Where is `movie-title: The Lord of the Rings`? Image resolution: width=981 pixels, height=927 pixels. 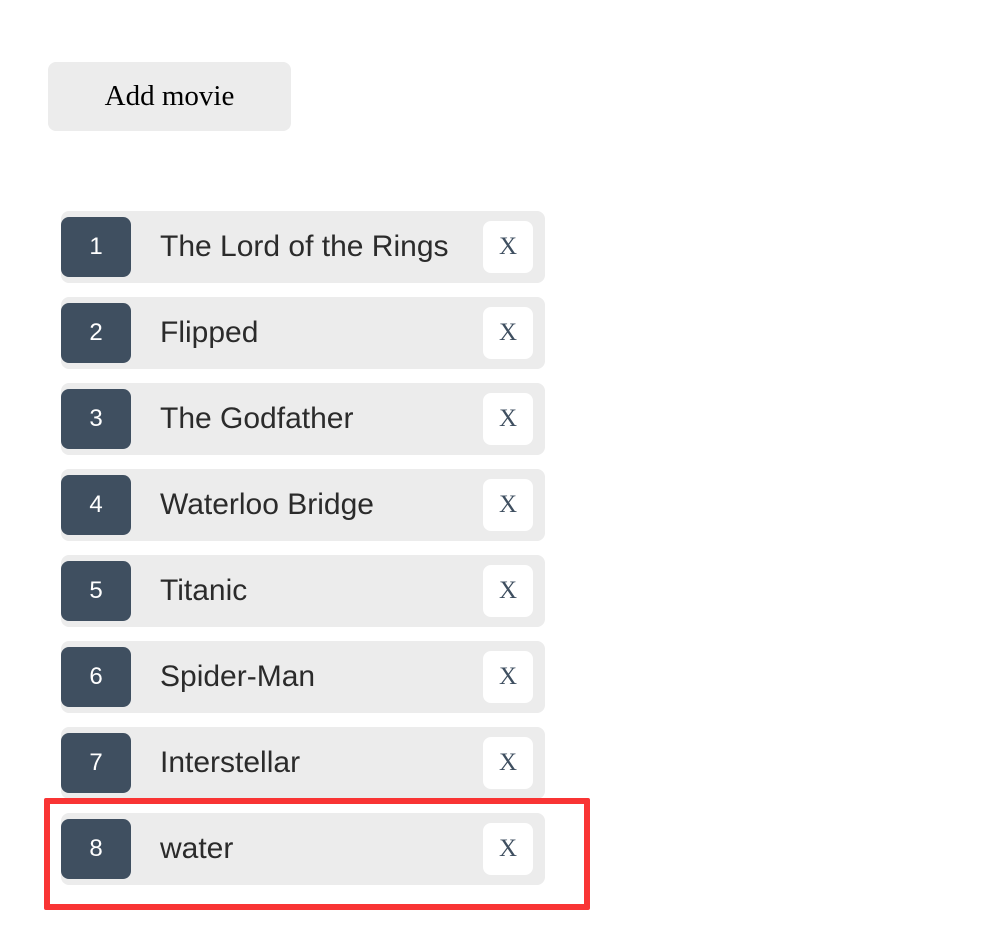
movie-title: The Lord of the Rings is located at coordinates (304, 246).